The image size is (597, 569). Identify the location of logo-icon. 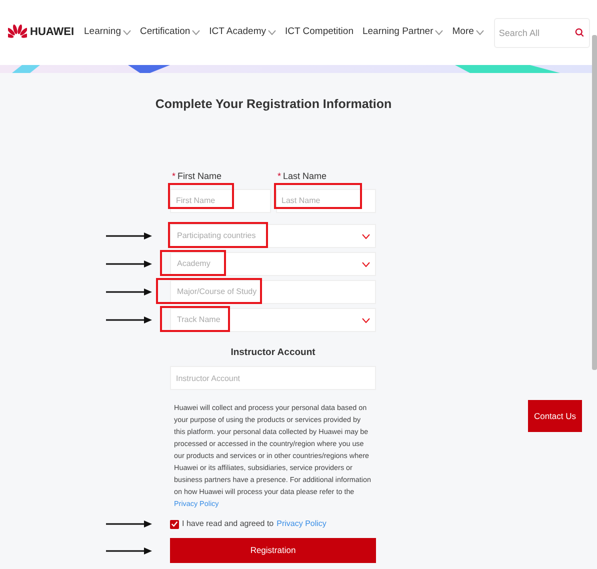
(17, 32).